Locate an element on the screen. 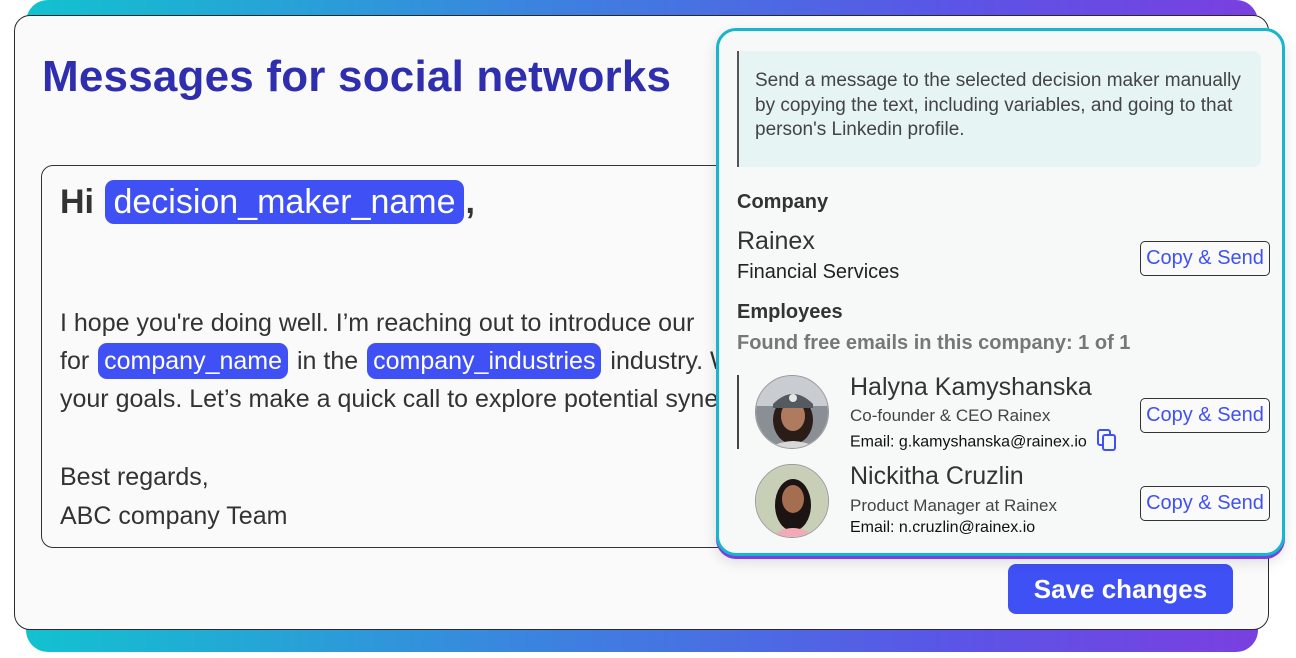 Image resolution: width=1296 pixels, height=658 pixels. selected-employee-indicator is located at coordinates (738, 412).